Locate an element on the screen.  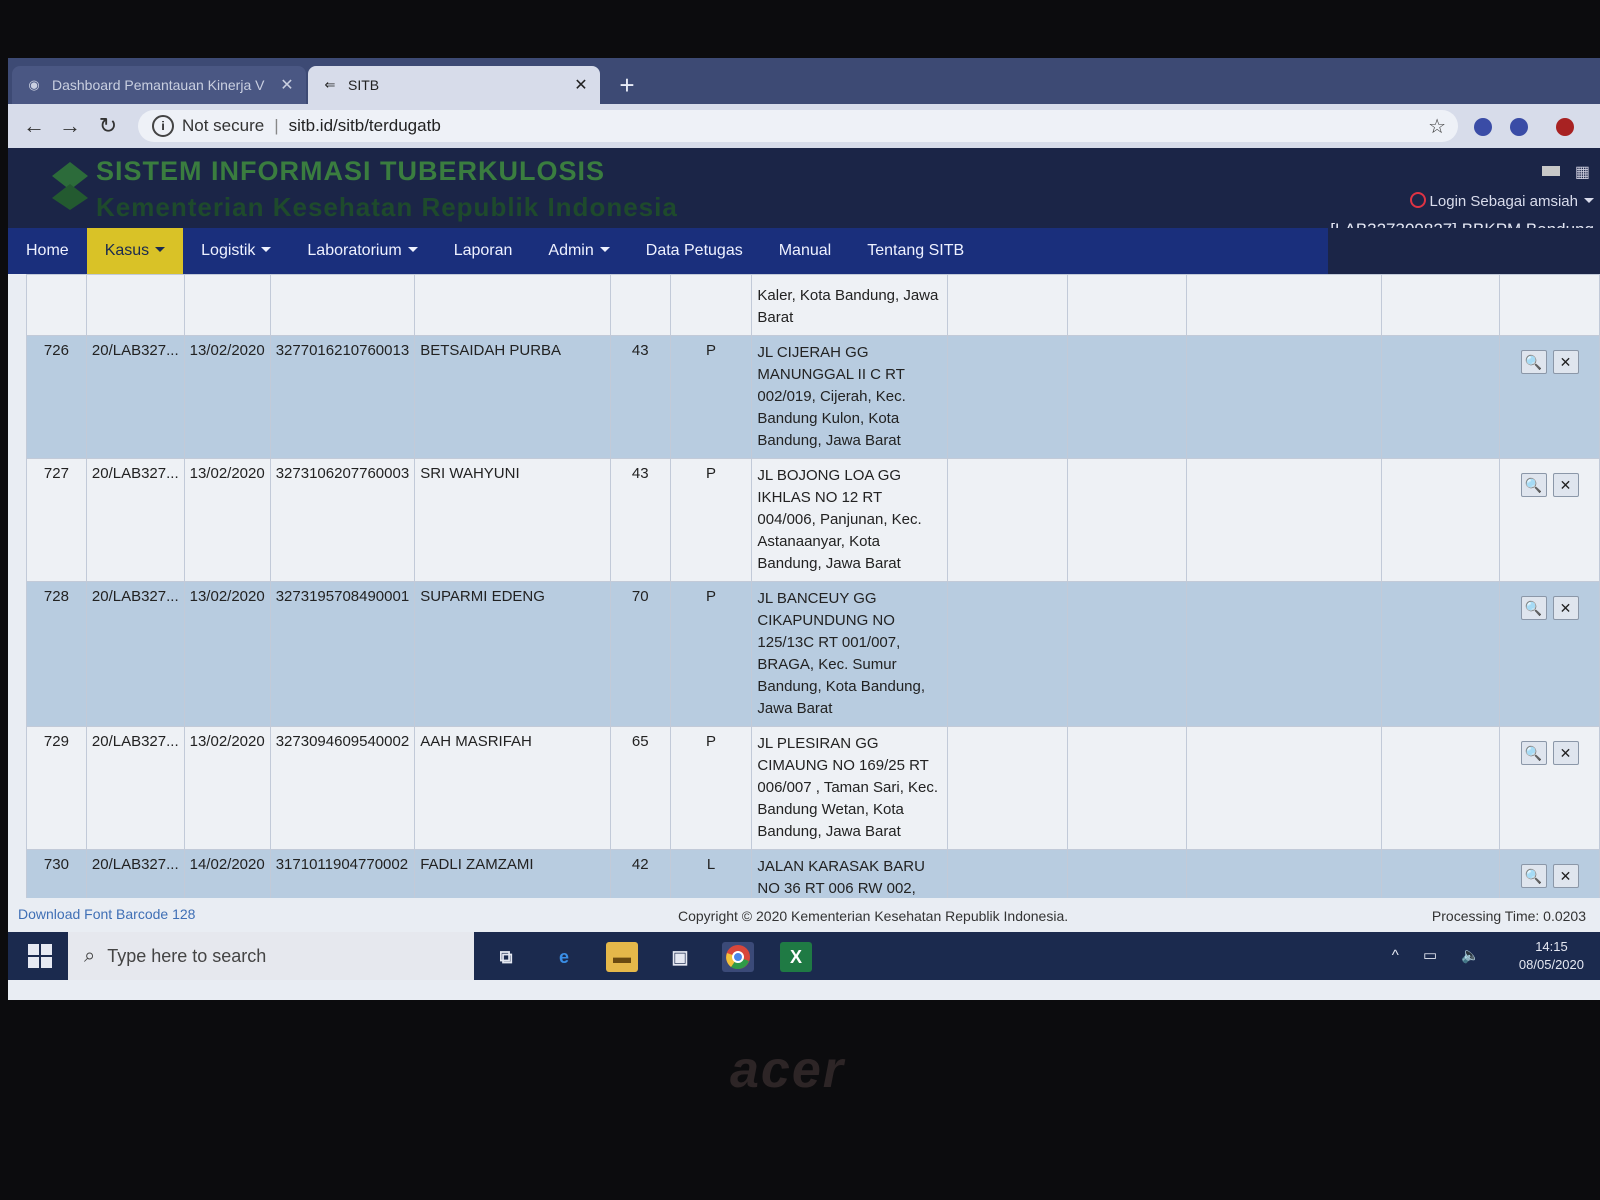
login-dropdown: Login Sebagai amsiah is located at coordinates (1501, 201).